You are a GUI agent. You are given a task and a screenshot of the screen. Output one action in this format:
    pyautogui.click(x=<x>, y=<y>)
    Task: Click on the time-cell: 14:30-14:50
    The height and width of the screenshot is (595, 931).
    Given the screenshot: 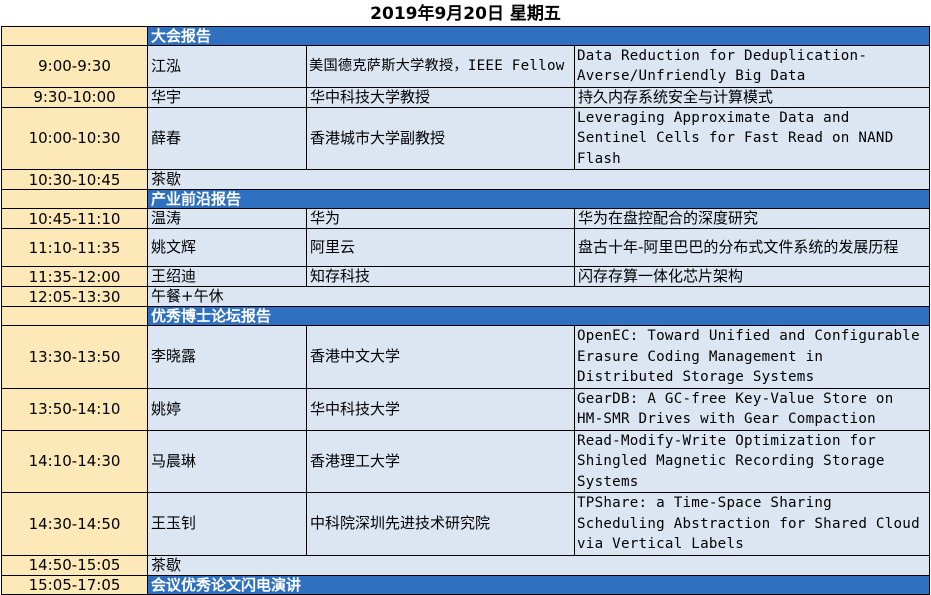 What is the action you would take?
    pyautogui.click(x=74, y=524)
    